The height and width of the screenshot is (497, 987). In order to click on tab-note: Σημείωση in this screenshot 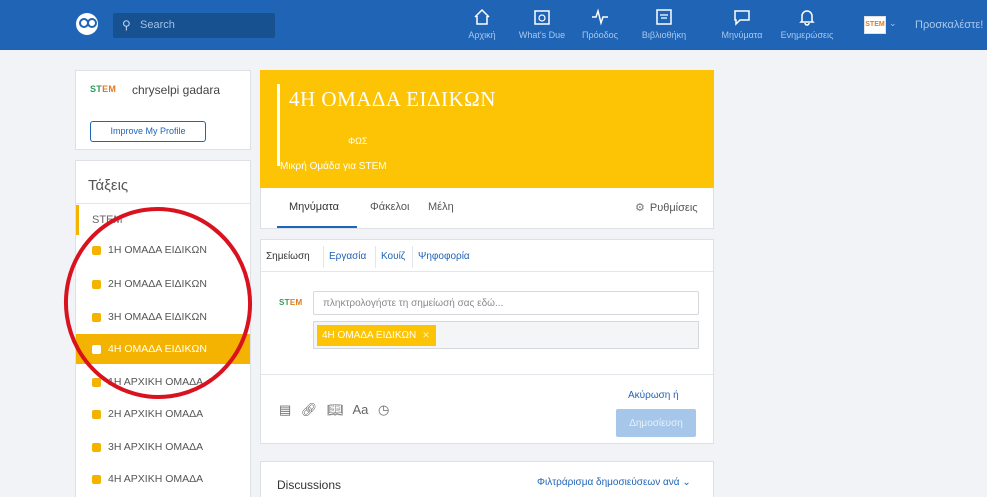, I will do `click(288, 256)`.